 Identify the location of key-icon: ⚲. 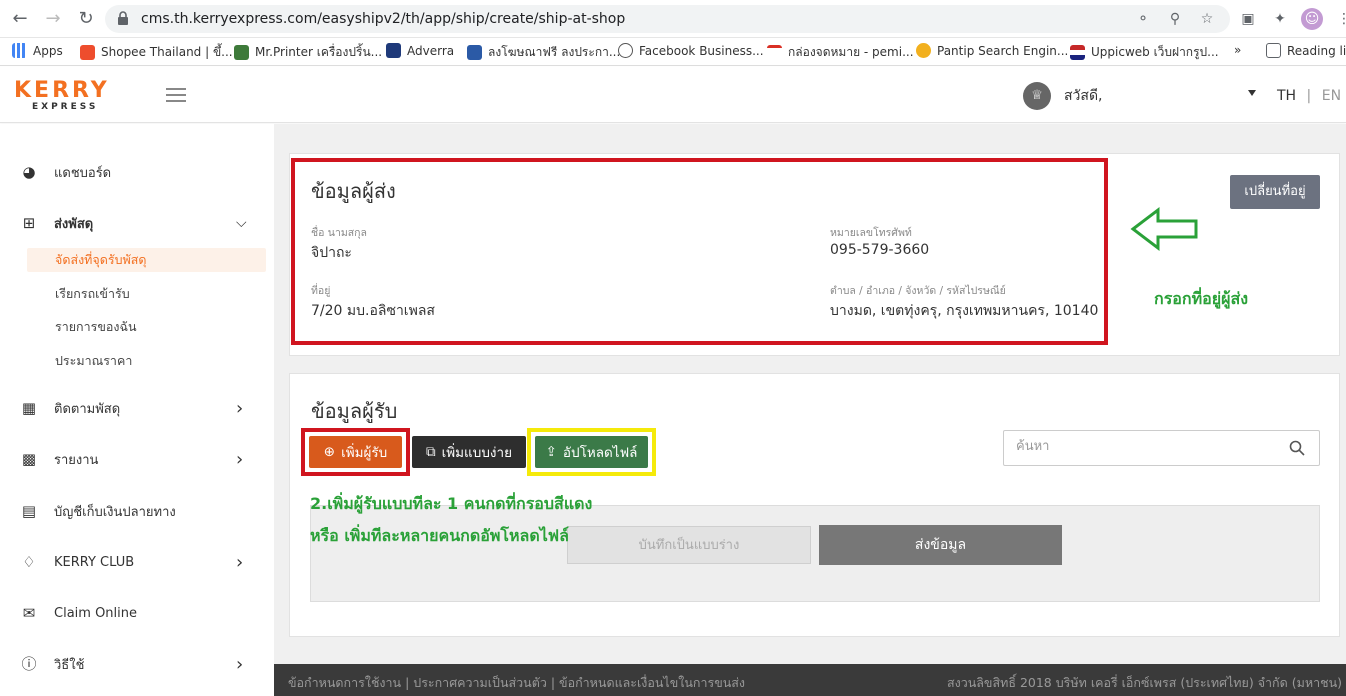
(1175, 19).